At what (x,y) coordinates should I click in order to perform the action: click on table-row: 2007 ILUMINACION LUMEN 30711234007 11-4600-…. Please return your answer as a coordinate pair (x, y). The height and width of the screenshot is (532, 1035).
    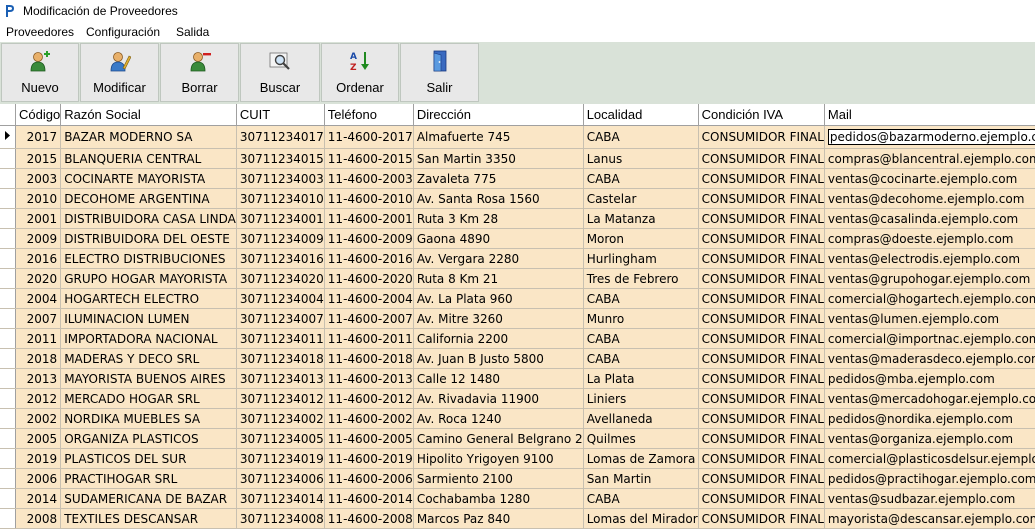
    Looking at the image, I should click on (517, 318).